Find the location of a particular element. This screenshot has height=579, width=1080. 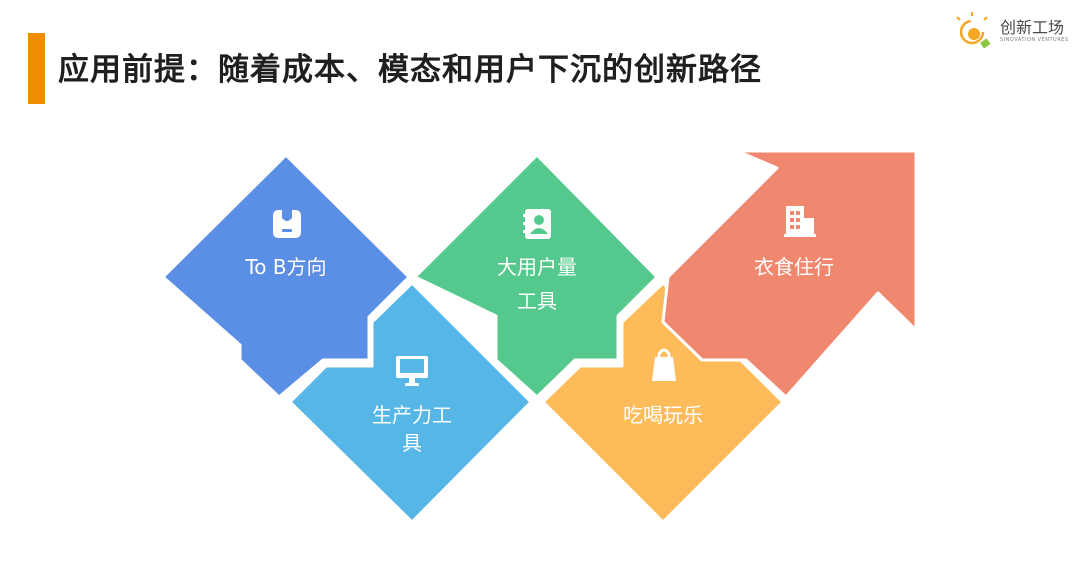

node-daily-life-label: 衣食住行 is located at coordinates (794, 267).